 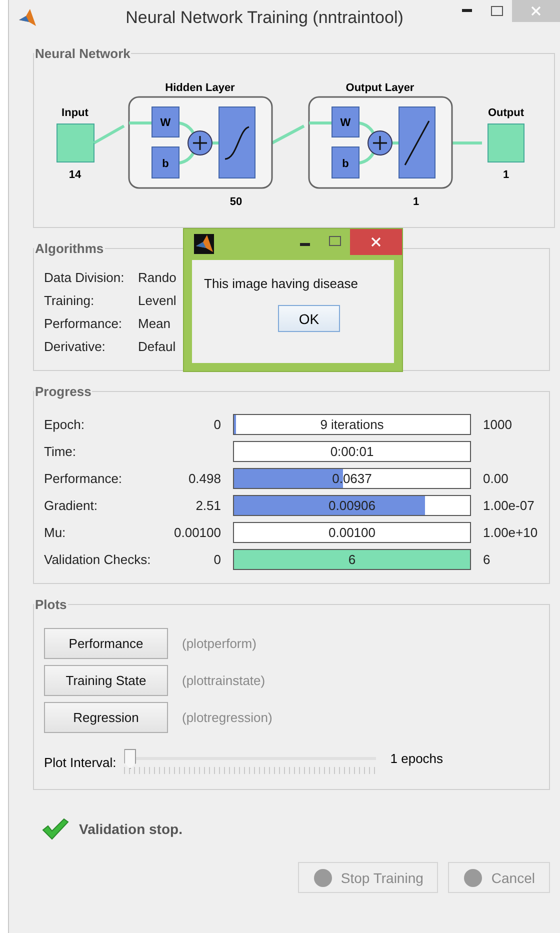 What do you see at coordinates (75, 346) in the screenshot?
I see `algorithm-label: Derivative:` at bounding box center [75, 346].